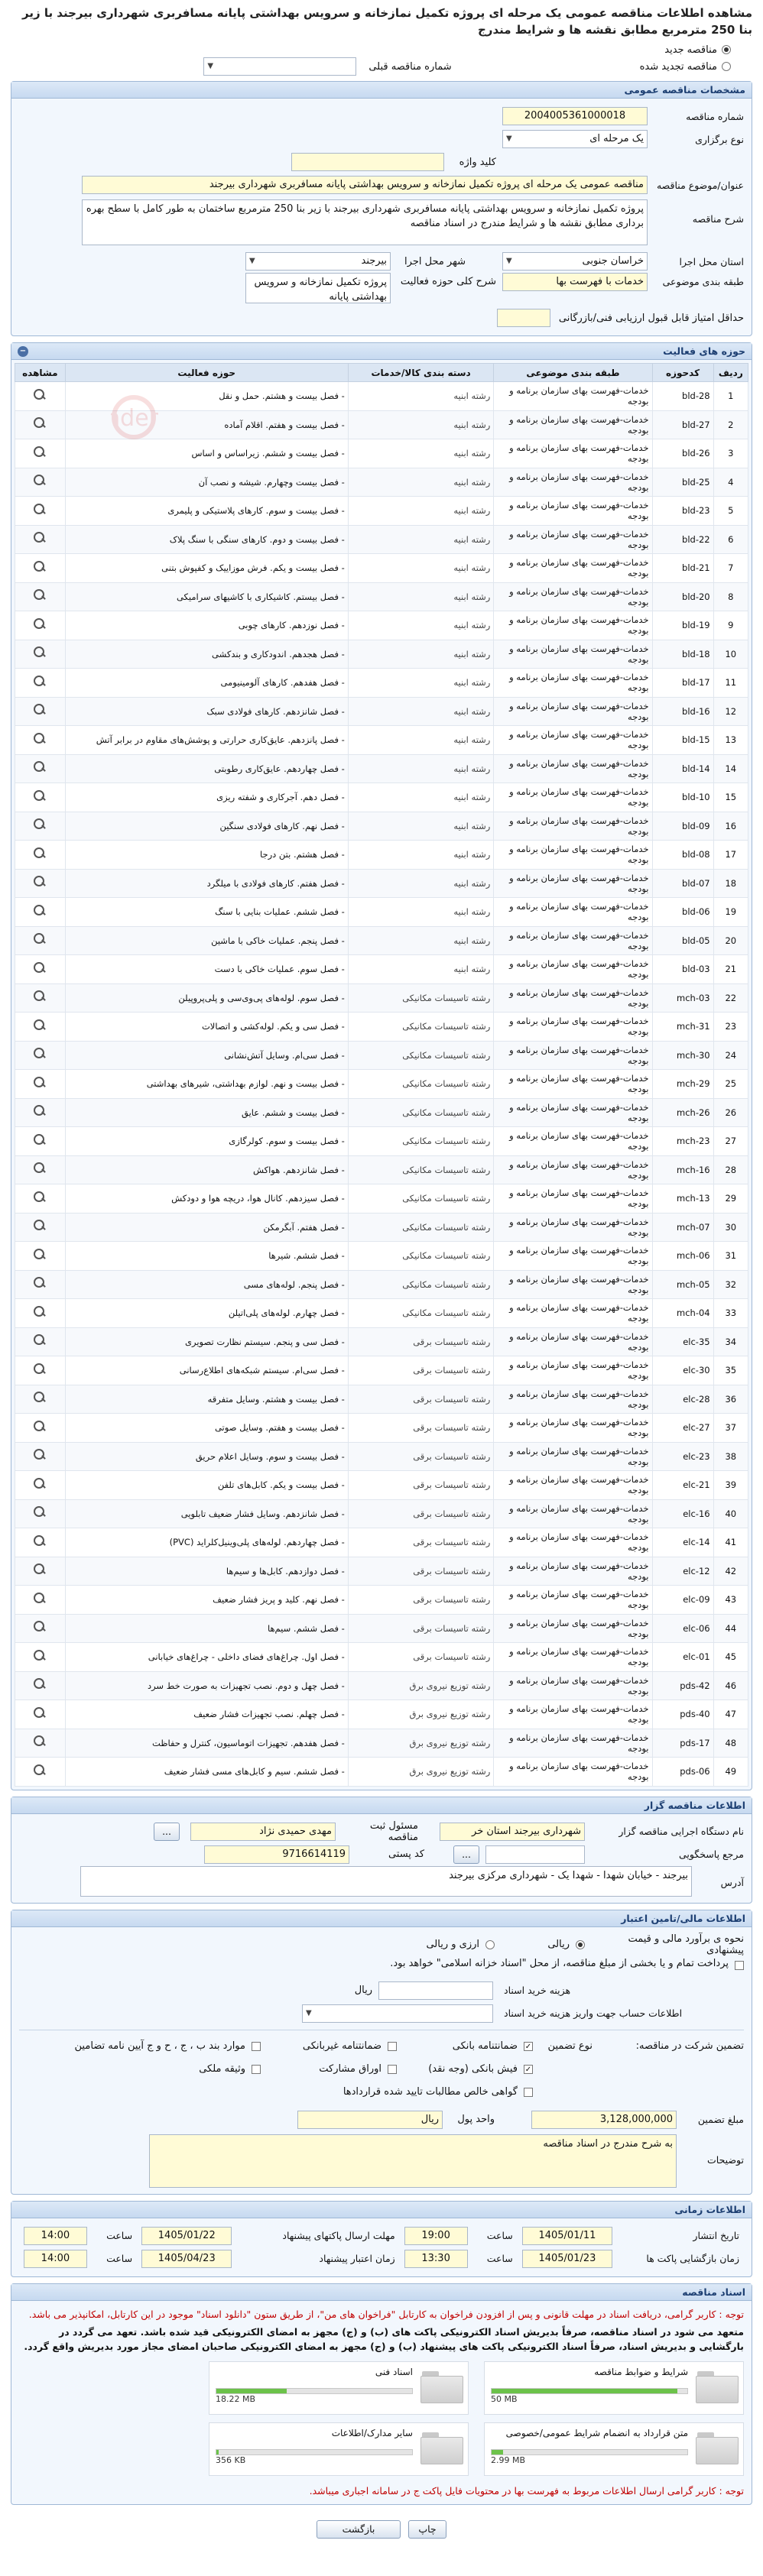 This screenshot has height=2576, width=763. What do you see at coordinates (263, 1831) in the screenshot?
I see `person-field: مهدی حمیدی نژاد` at bounding box center [263, 1831].